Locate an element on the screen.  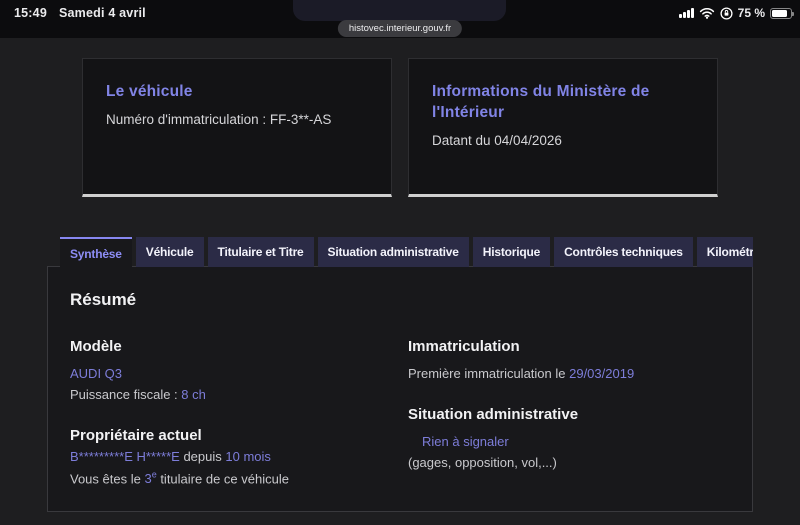
situation-heading: Situation administrative is located at coordinates (493, 414).